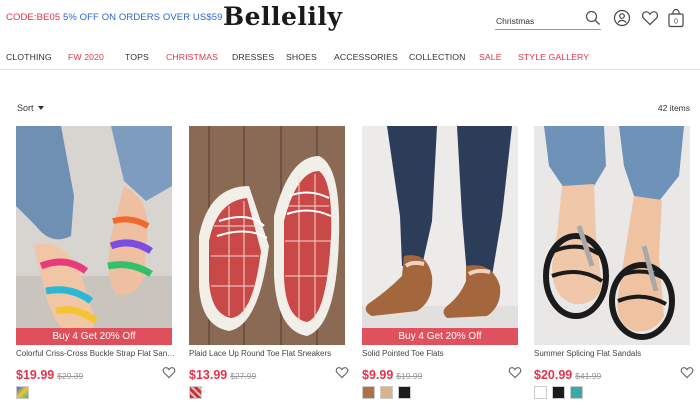  I want to click on search-icon, so click(593, 18).